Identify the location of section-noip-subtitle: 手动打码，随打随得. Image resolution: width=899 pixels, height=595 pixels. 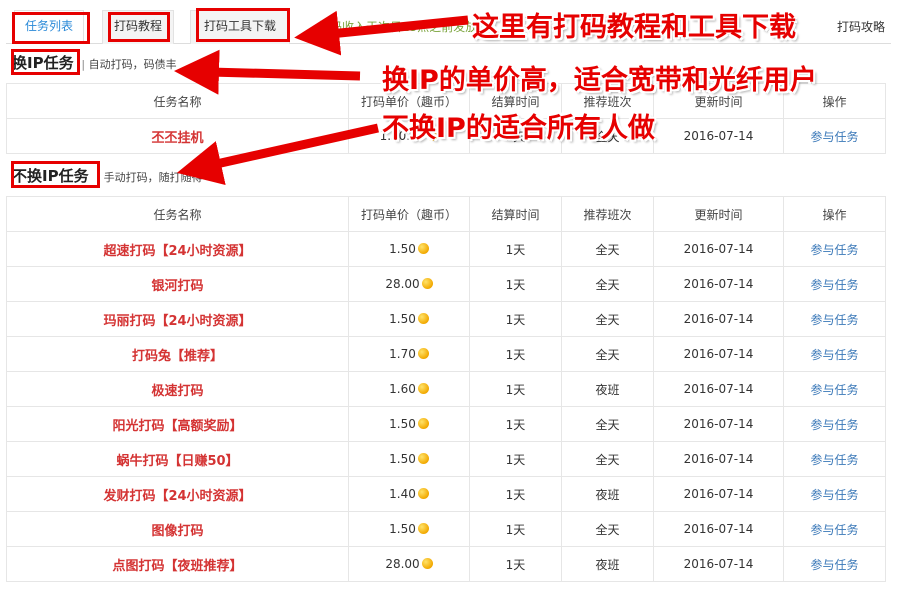
(149, 177).